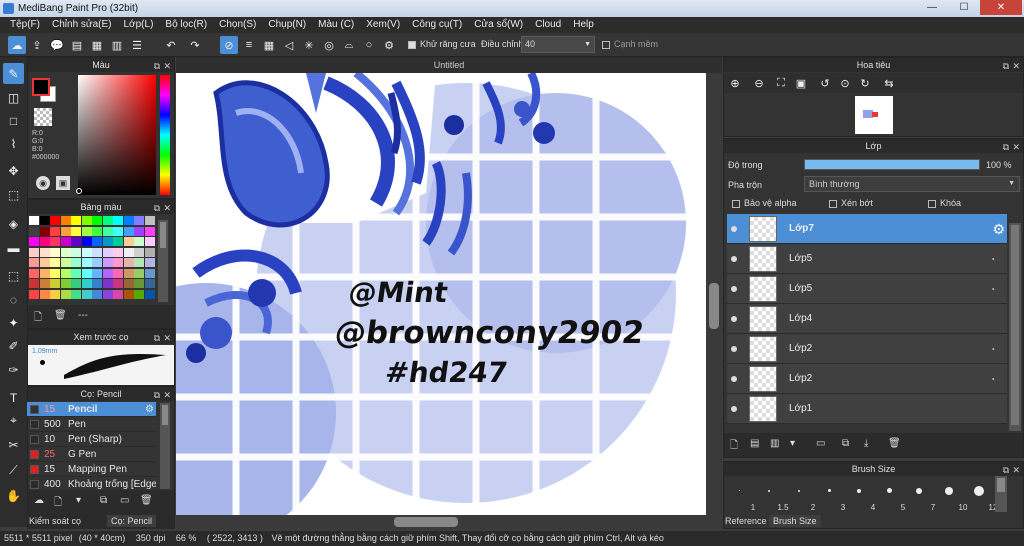 The width and height of the screenshot is (1024, 546). What do you see at coordinates (866, 443) in the screenshot?
I see `merge-down-icon: ⤓` at bounding box center [866, 443].